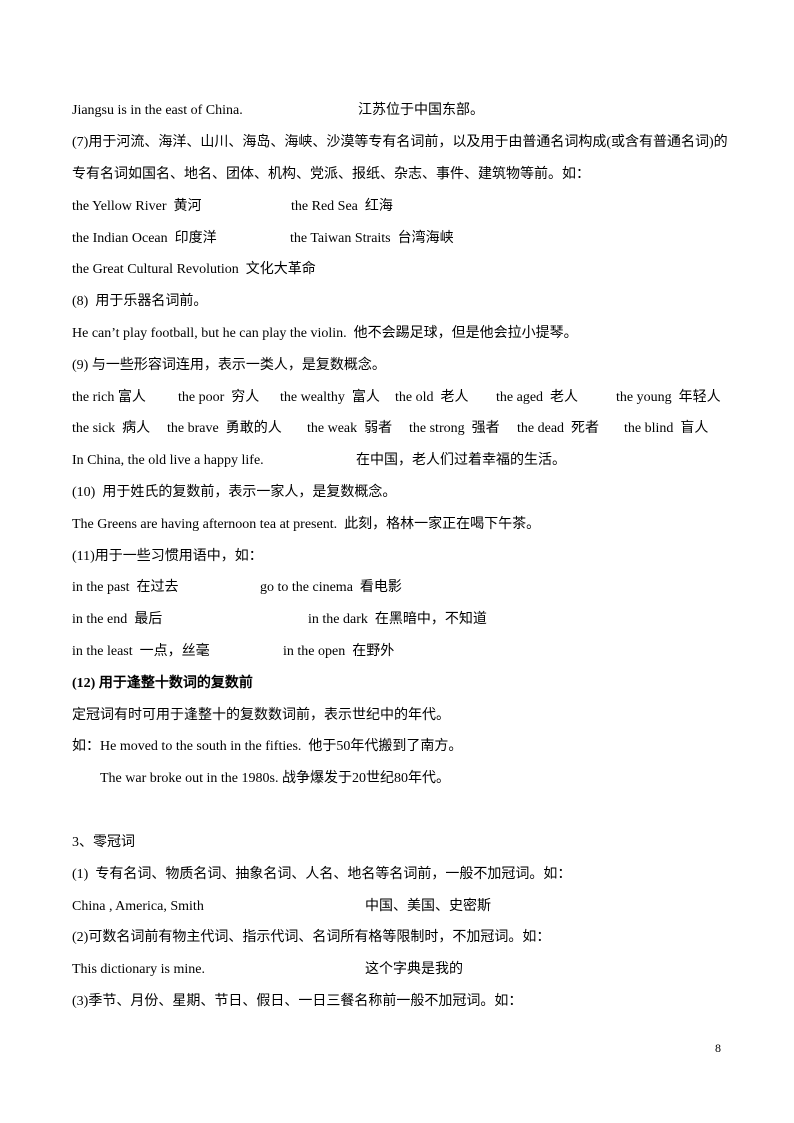 The image size is (794, 1123). Describe the element at coordinates (331, 174) in the screenshot. I see `text-segment: 专有名词如国名、地名、团体、机构、党派、报纸、杂志、事件、建筑物等前。如：` at that location.